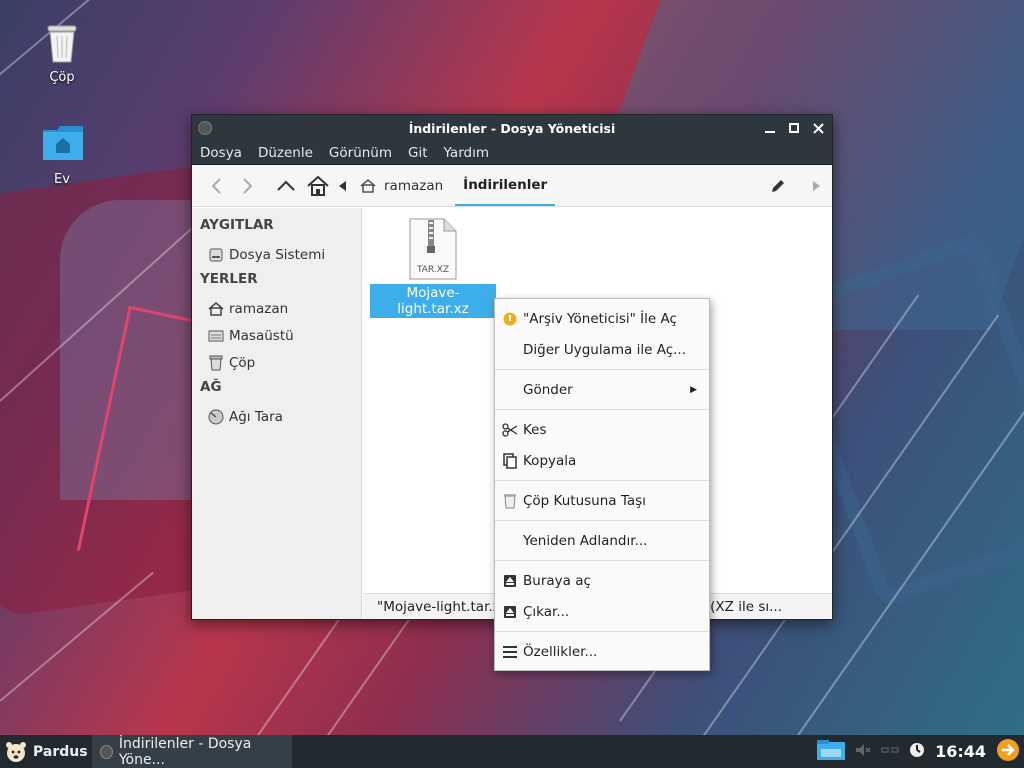 This screenshot has height=768, width=1024. I want to click on clock-icon, so click(917, 752).